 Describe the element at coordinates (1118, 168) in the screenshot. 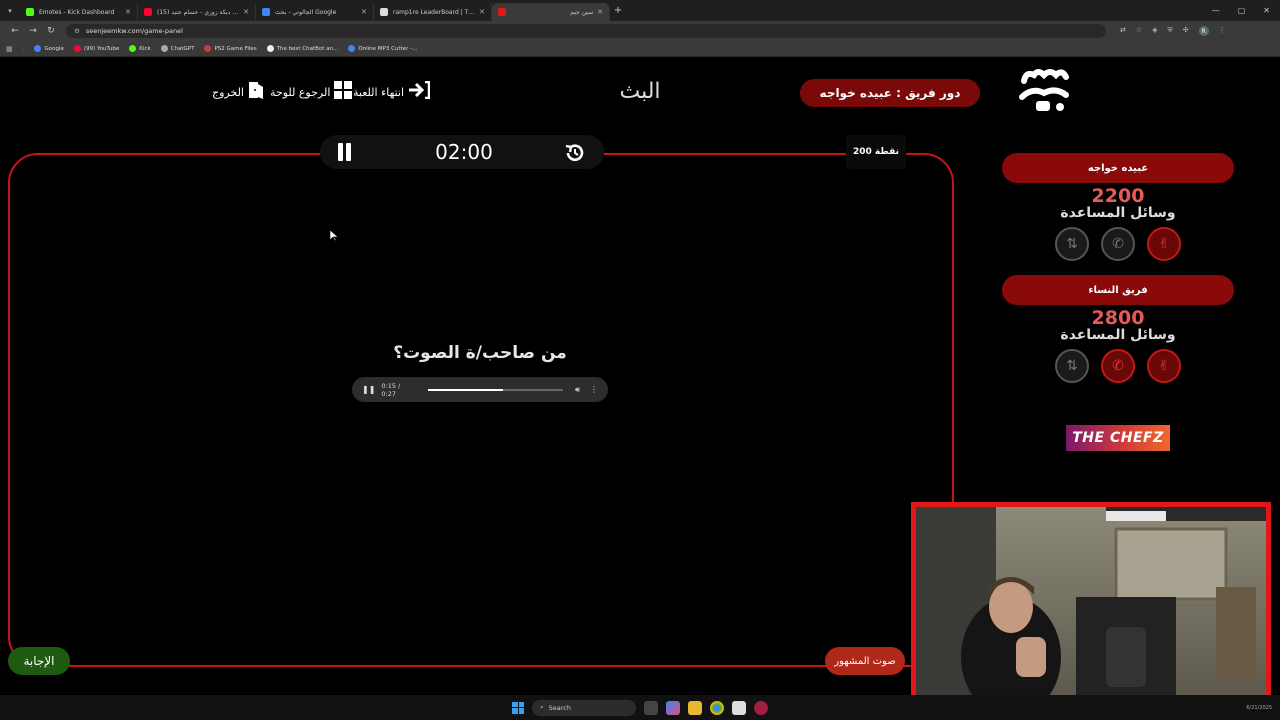

I see `team-name: عبيده خواجه` at that location.